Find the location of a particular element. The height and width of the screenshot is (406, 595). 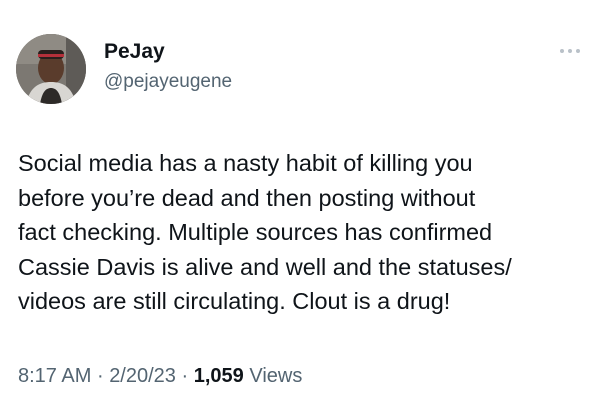

author-handle: @pejayeugene is located at coordinates (168, 82).